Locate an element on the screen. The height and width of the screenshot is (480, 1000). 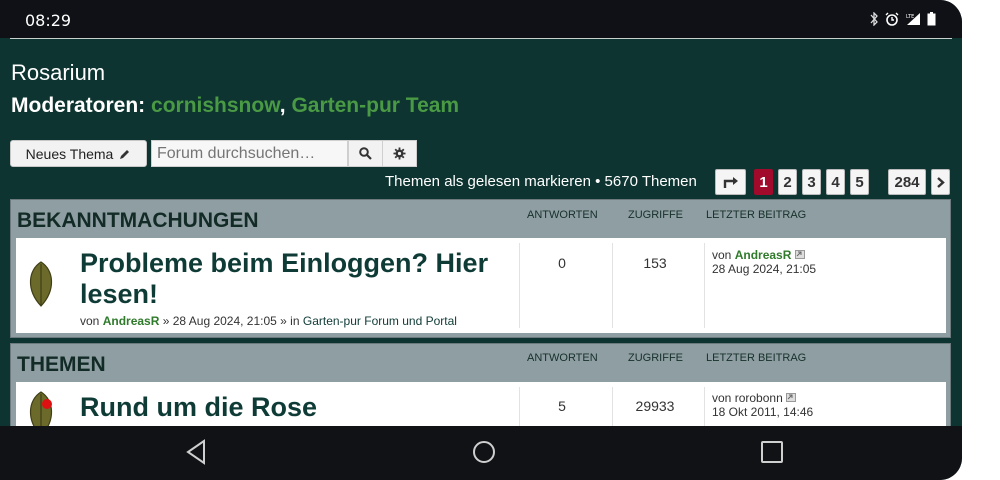
chevron-right-icon is located at coordinates (941, 182).